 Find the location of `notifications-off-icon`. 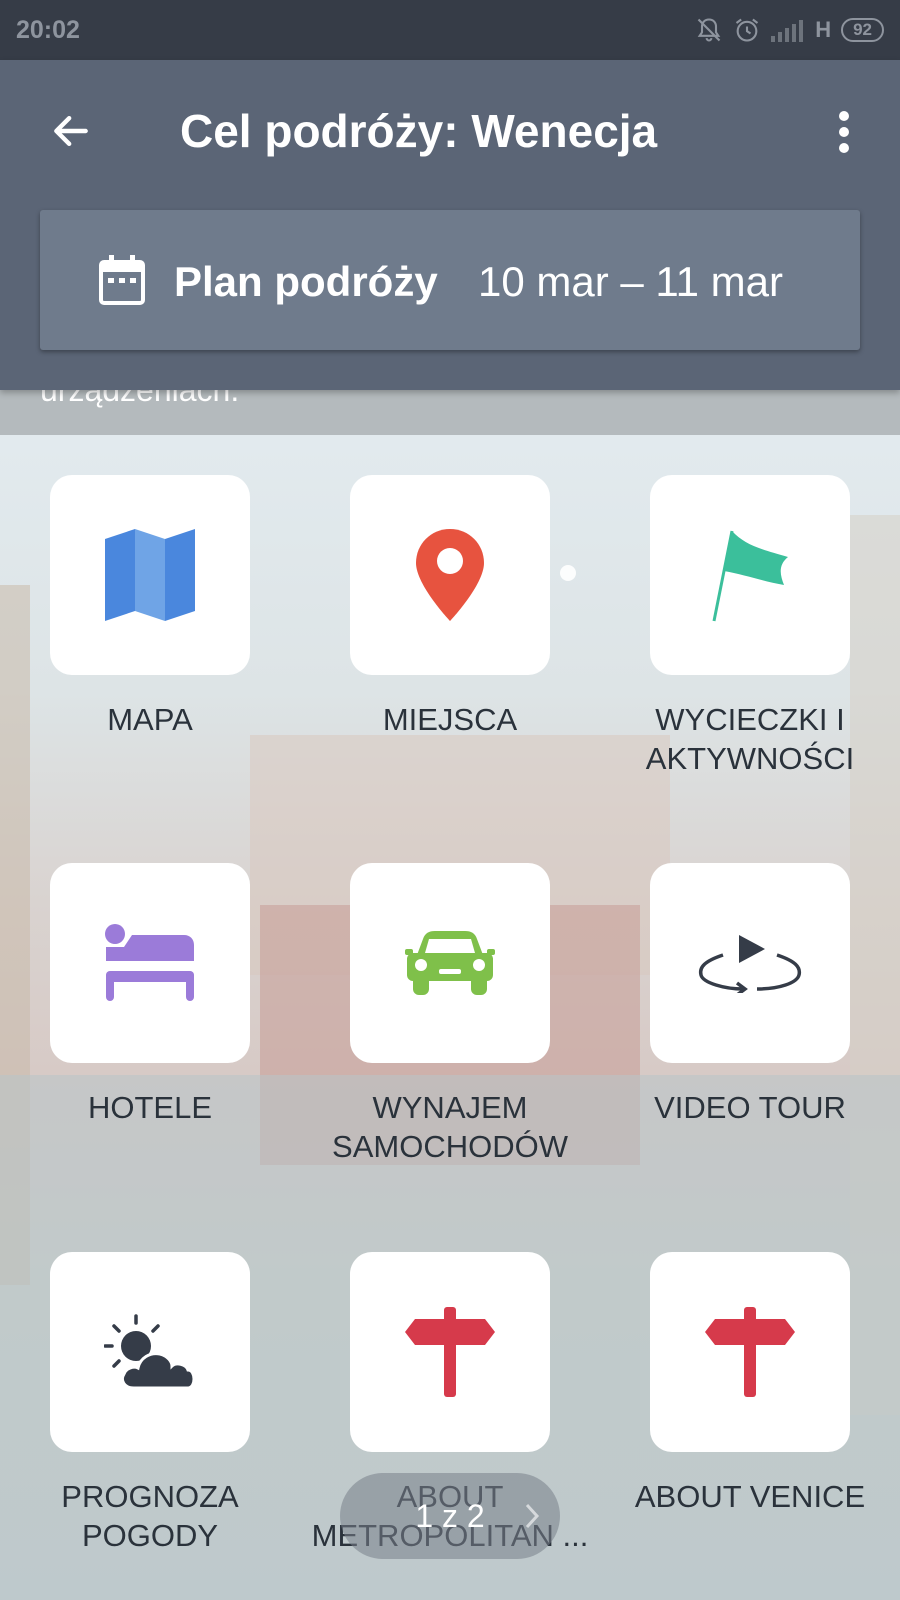

notifications-off-icon is located at coordinates (709, 30).